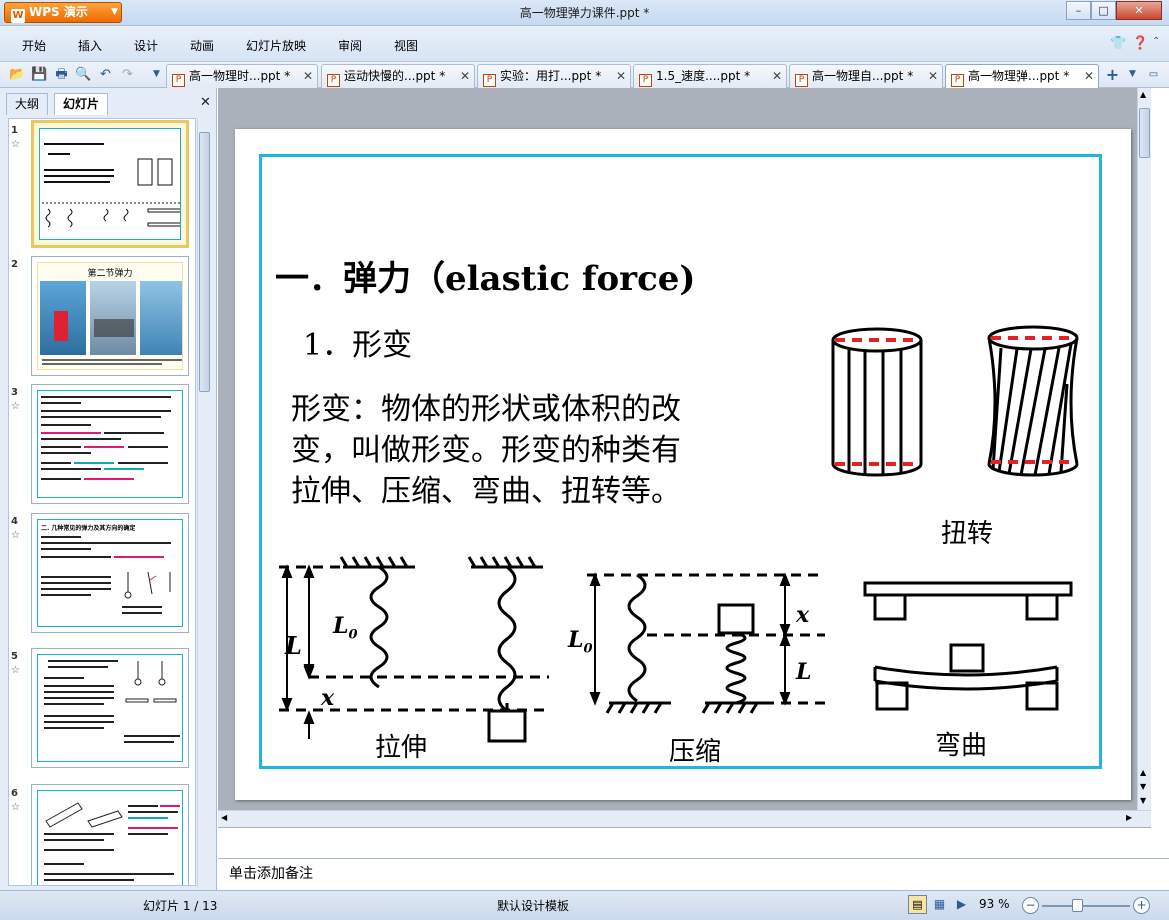 The image size is (1169, 920). I want to click on print-preview-icon: 🔍, so click(83, 74).